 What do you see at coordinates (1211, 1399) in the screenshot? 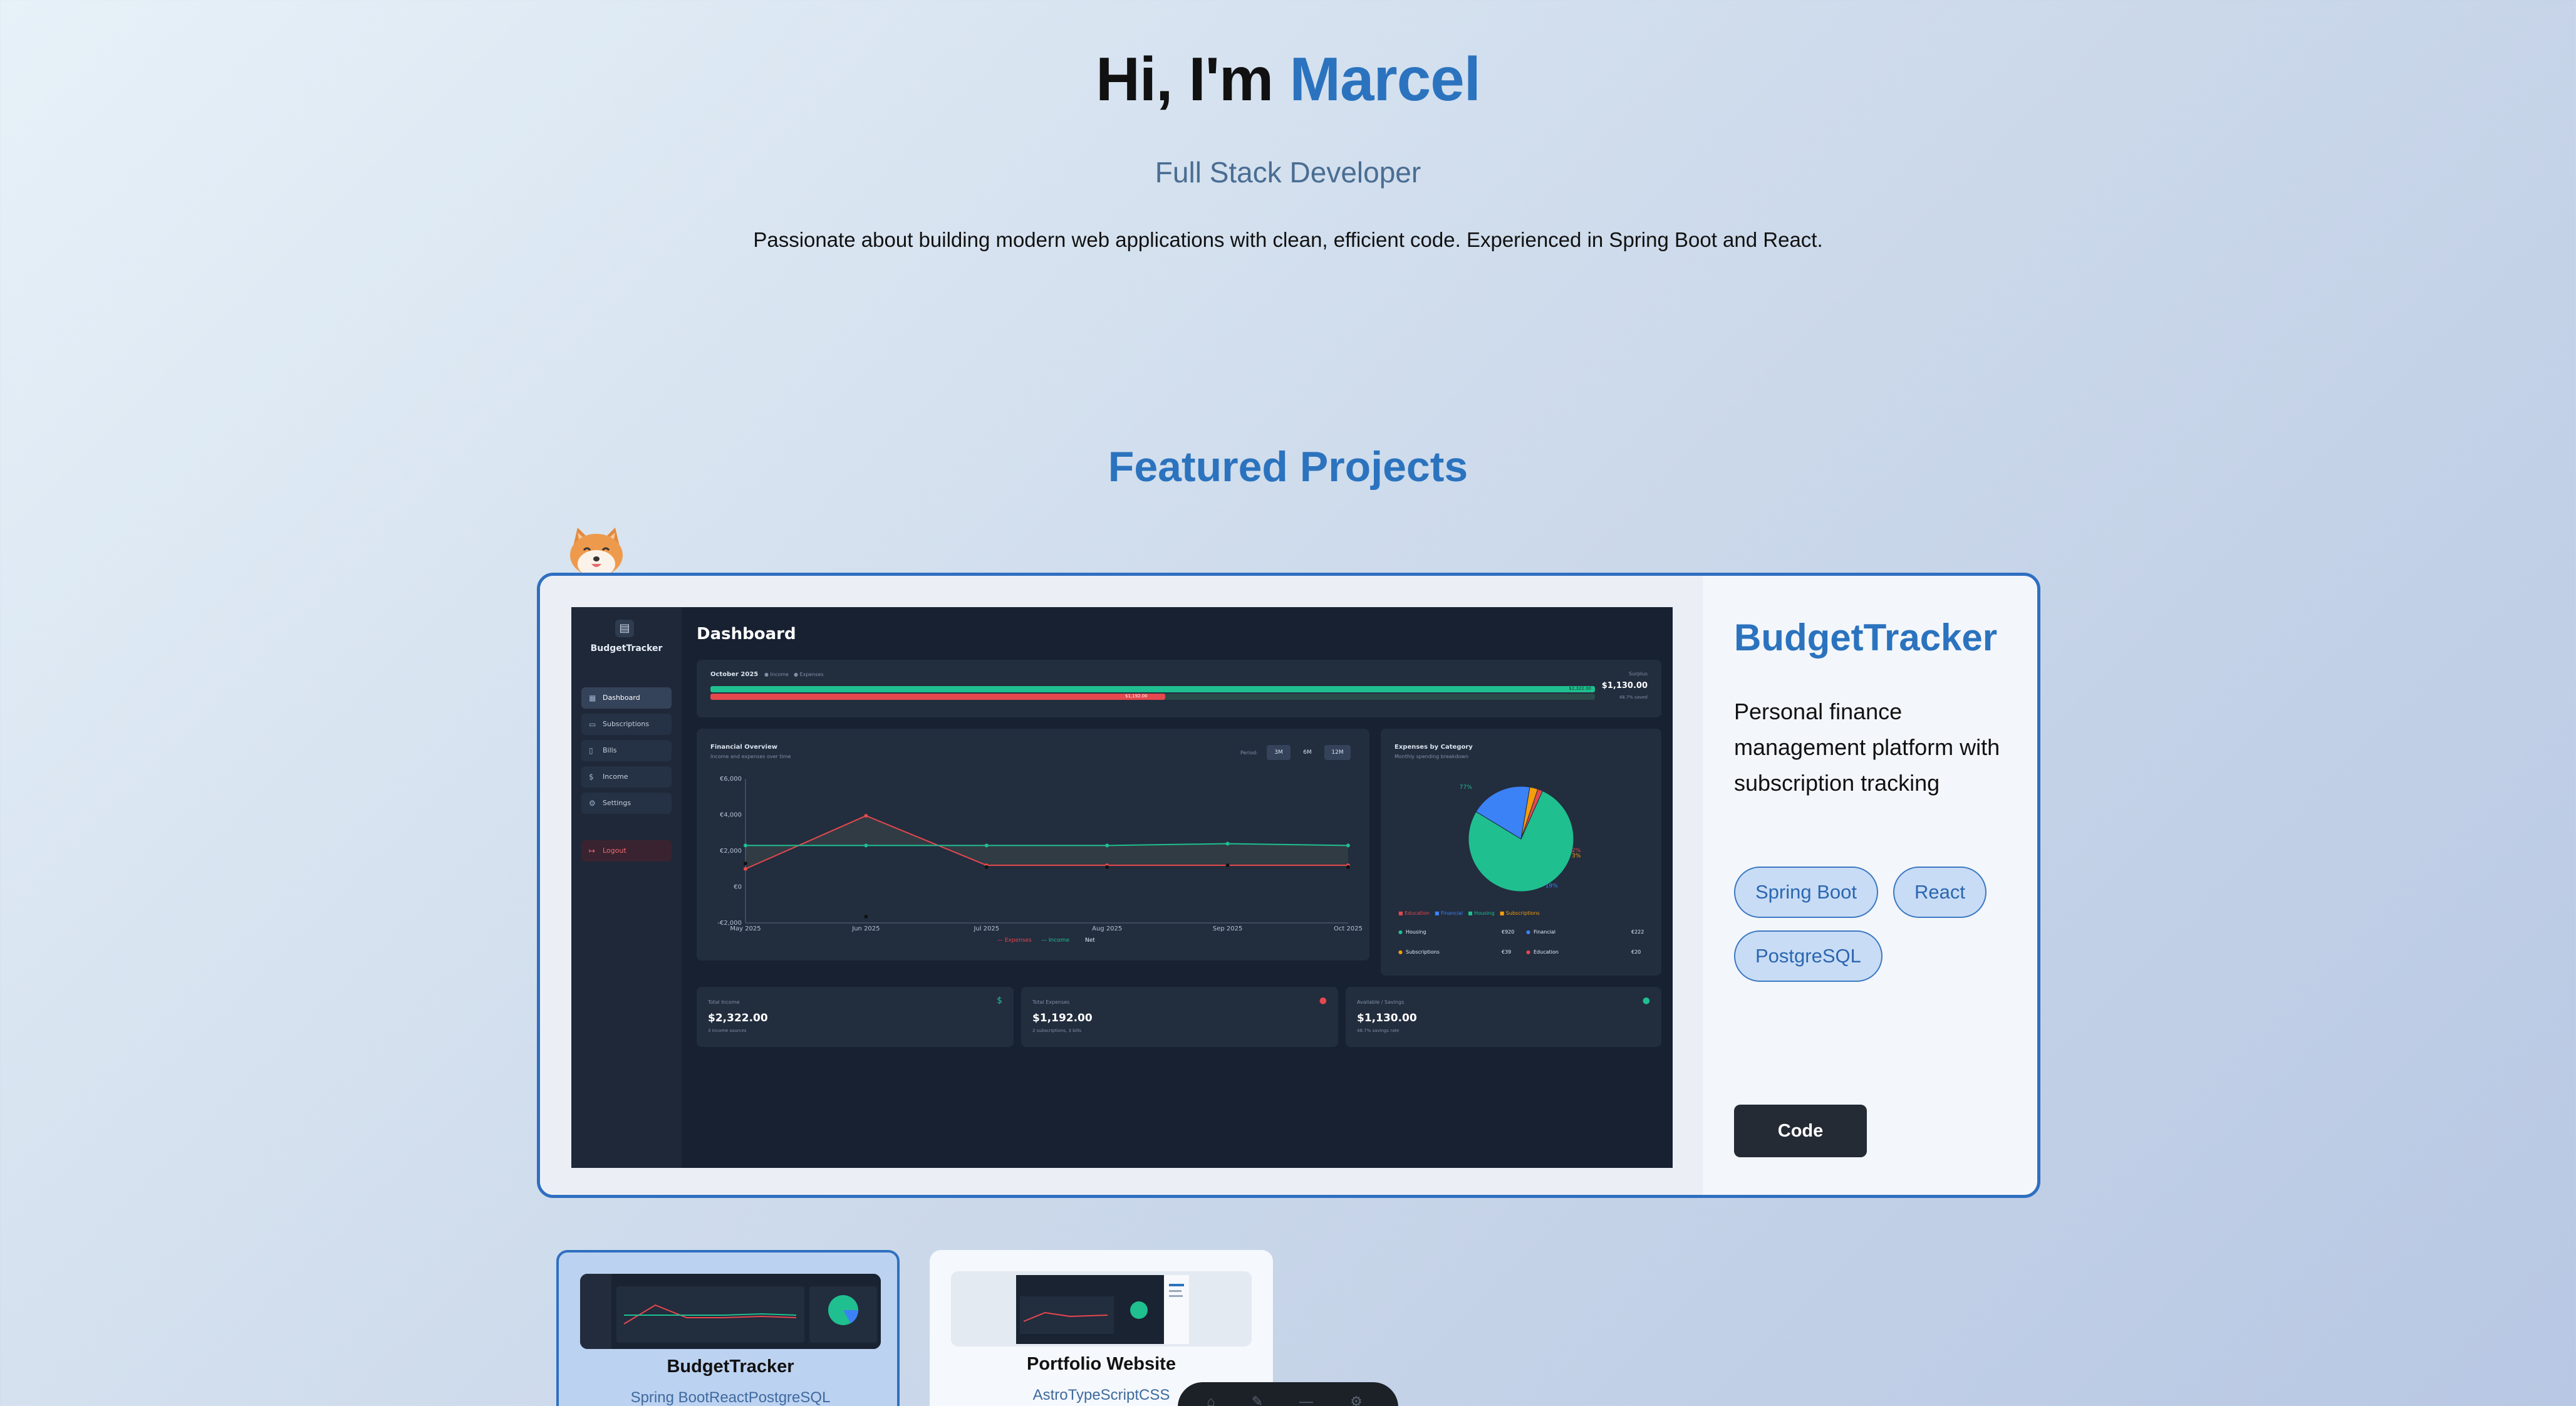
I see `home-icon: ⌂` at bounding box center [1211, 1399].